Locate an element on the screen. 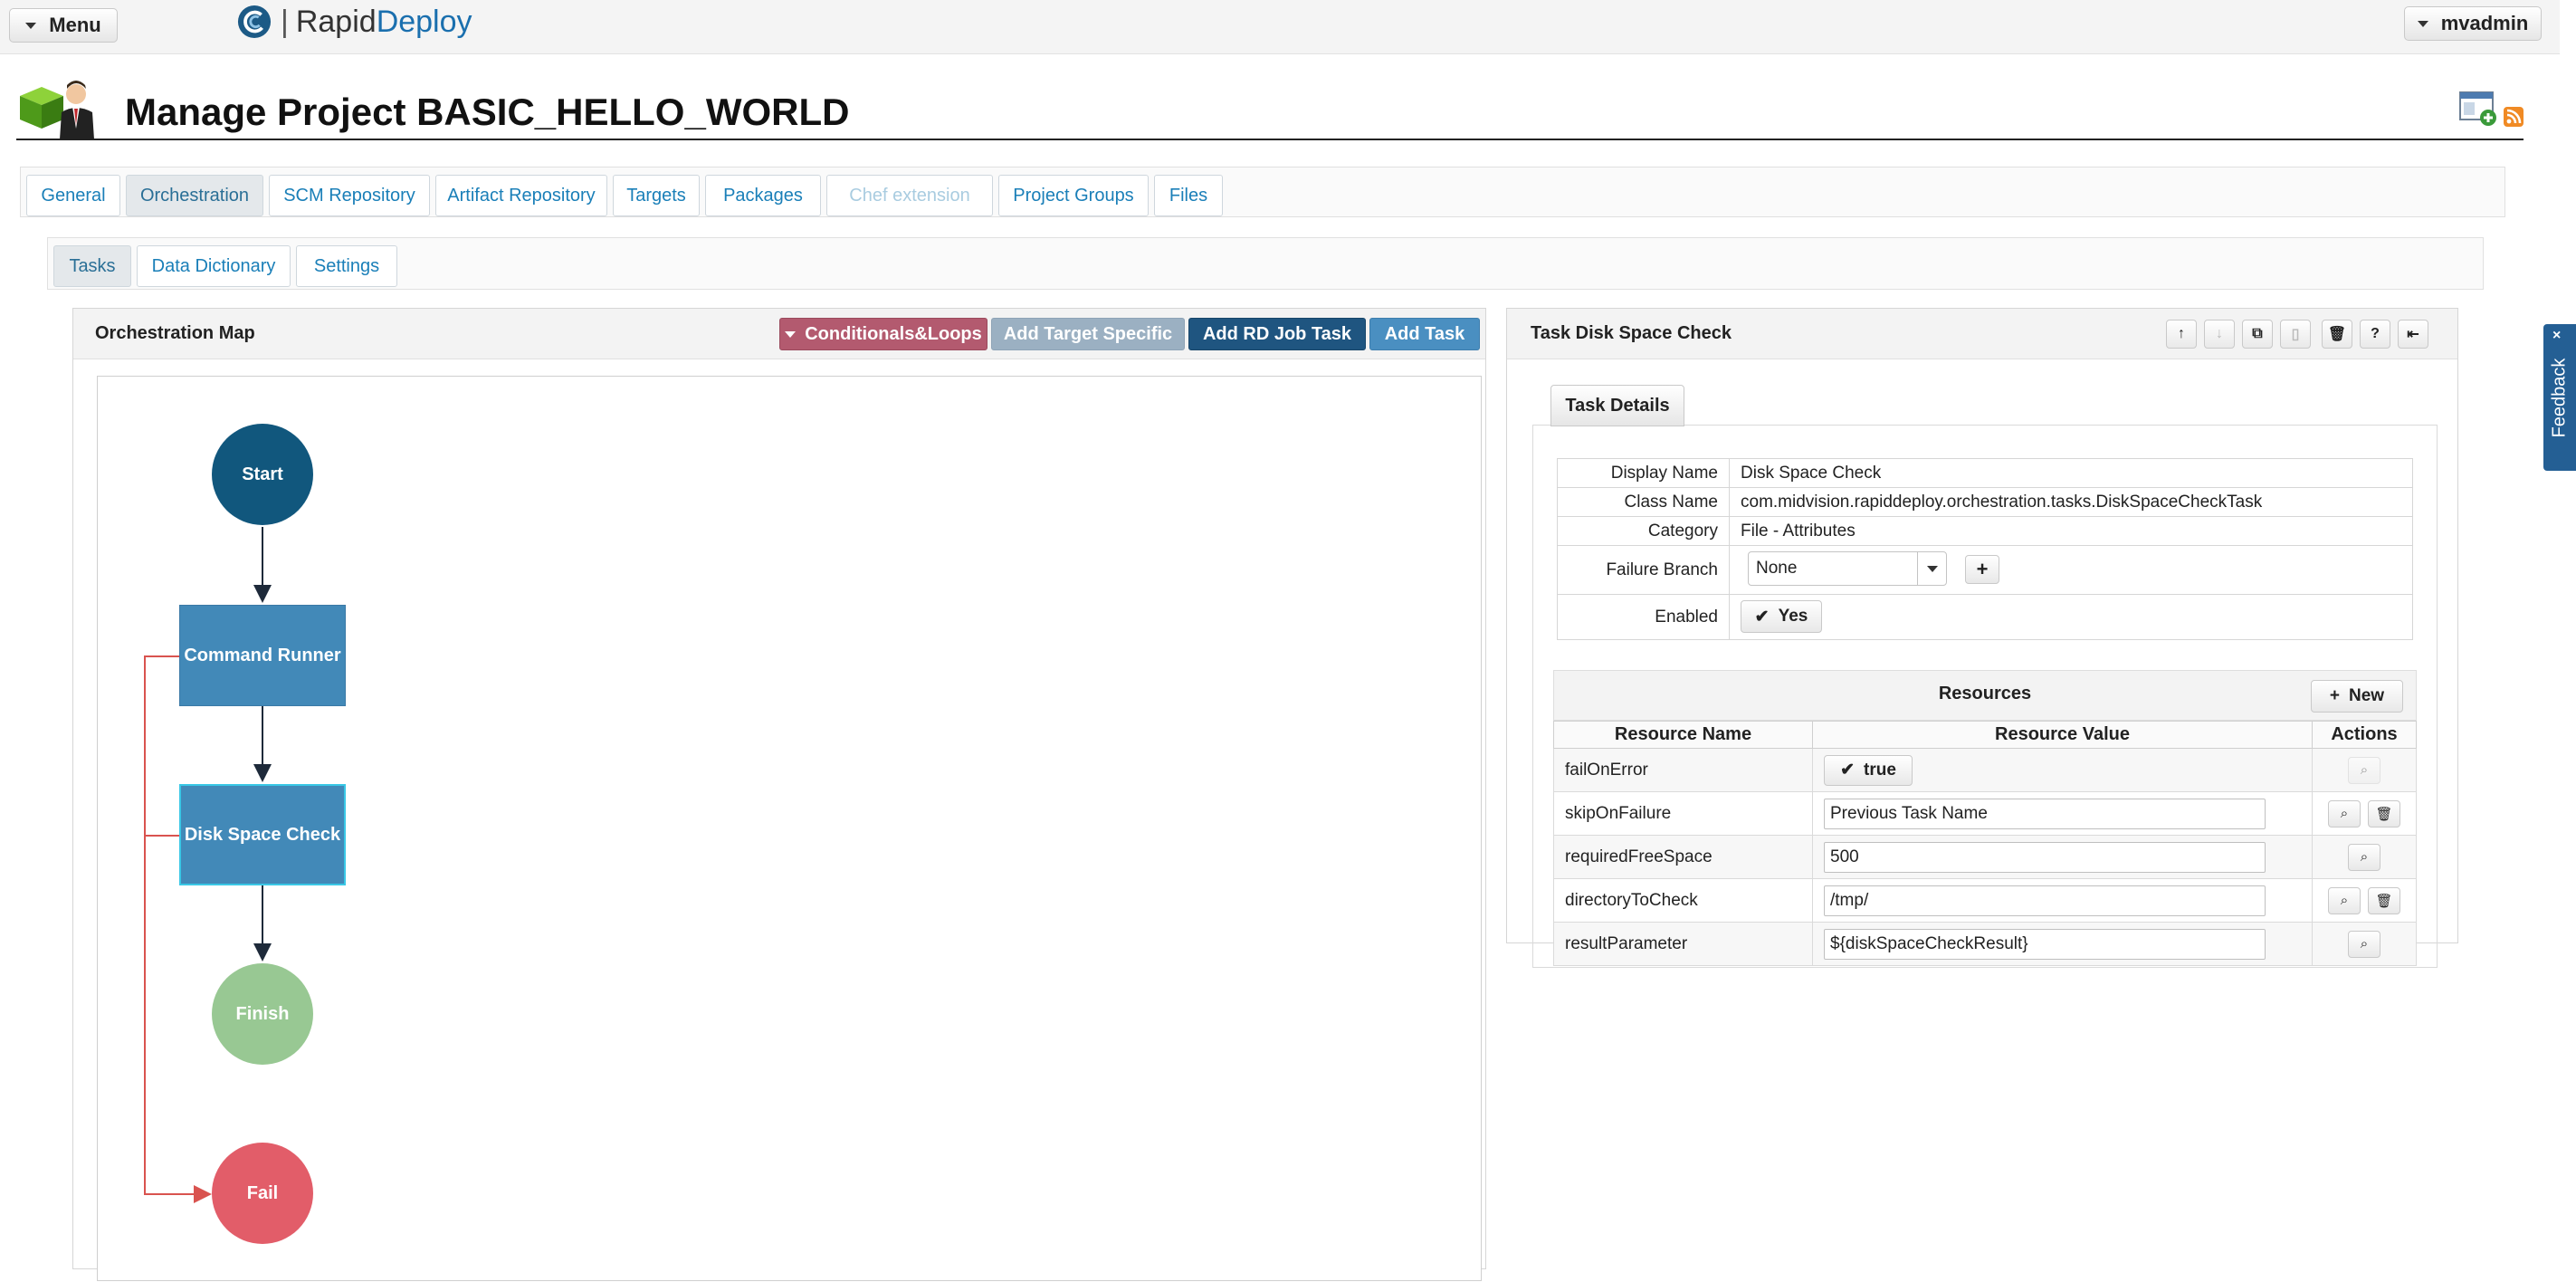  failure-branch-select: None is located at coordinates (1847, 568).